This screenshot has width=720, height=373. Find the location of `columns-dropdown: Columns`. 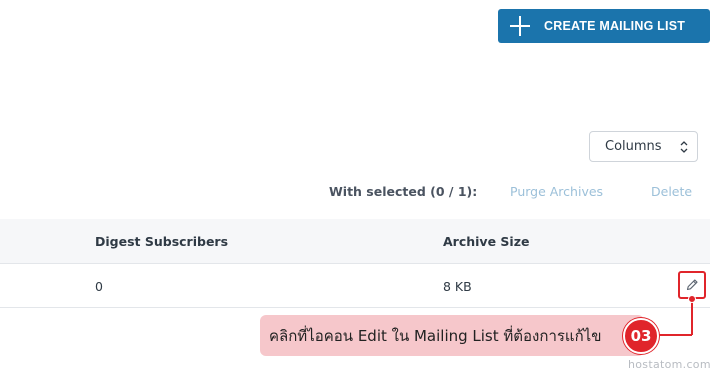

columns-dropdown: Columns is located at coordinates (643, 146).